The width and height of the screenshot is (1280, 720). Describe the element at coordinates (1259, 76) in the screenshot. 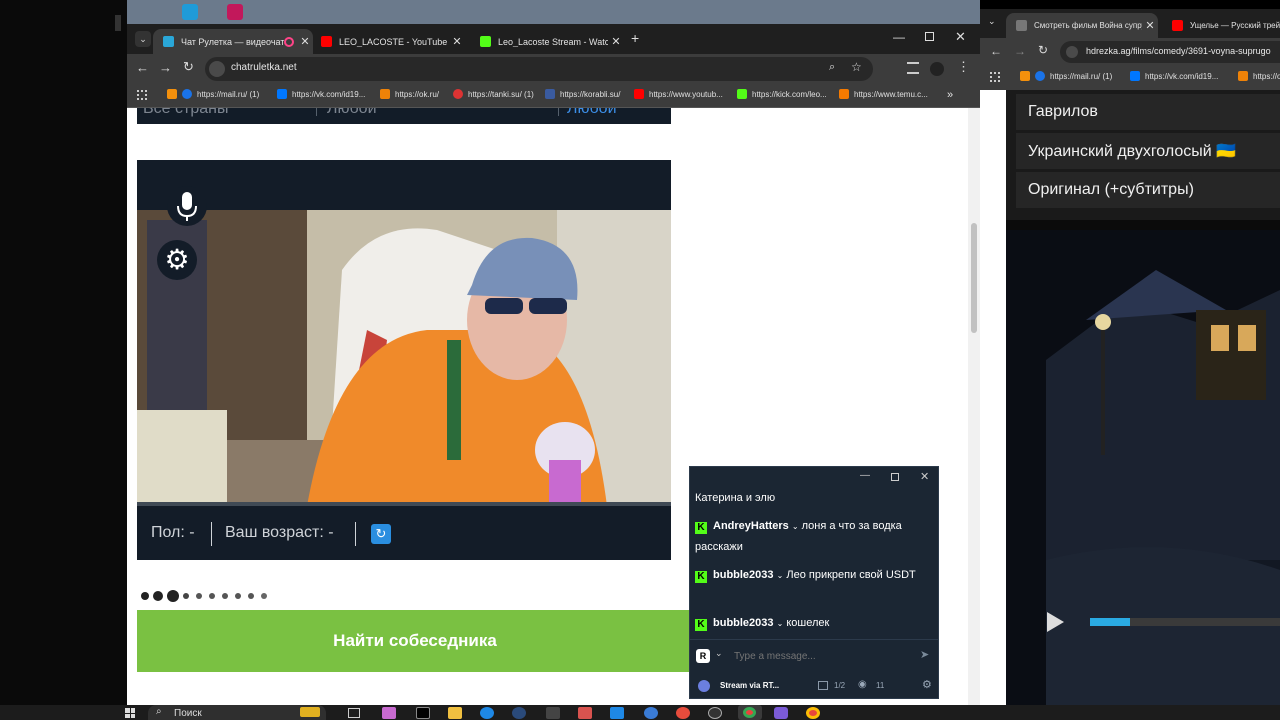

I see `bookmark-item: https://o` at that location.